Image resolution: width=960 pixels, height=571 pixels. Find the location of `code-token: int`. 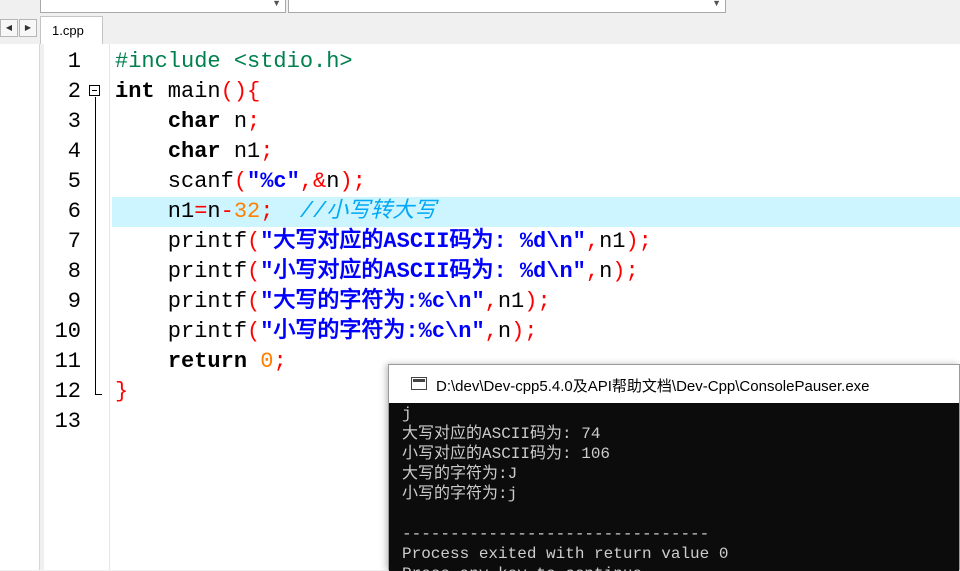

code-token: int is located at coordinates (135, 91).